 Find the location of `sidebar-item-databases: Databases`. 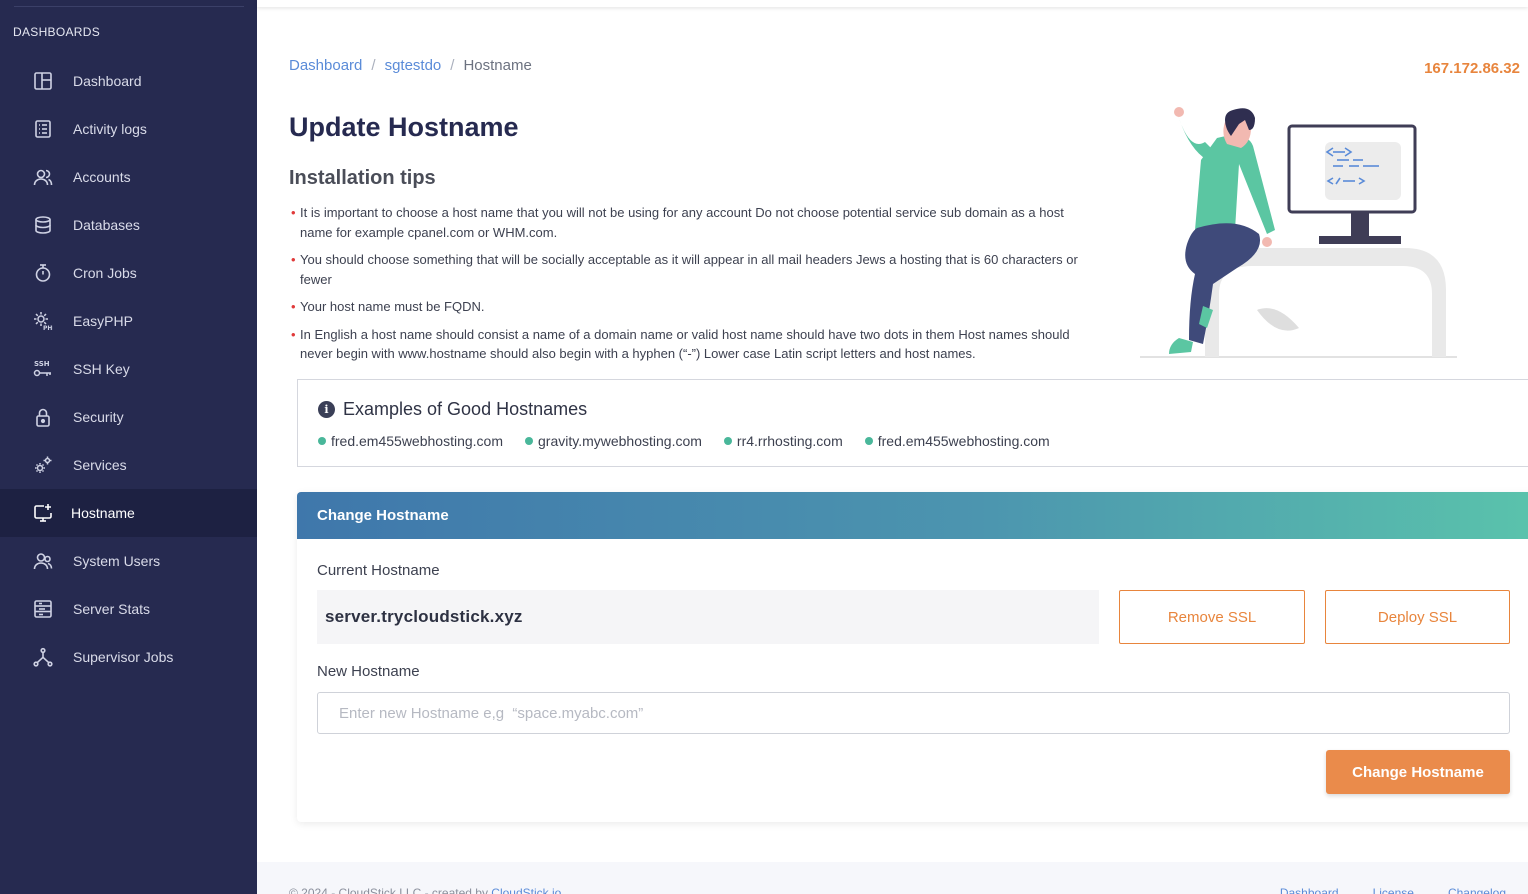

sidebar-item-databases: Databases is located at coordinates (128, 225).